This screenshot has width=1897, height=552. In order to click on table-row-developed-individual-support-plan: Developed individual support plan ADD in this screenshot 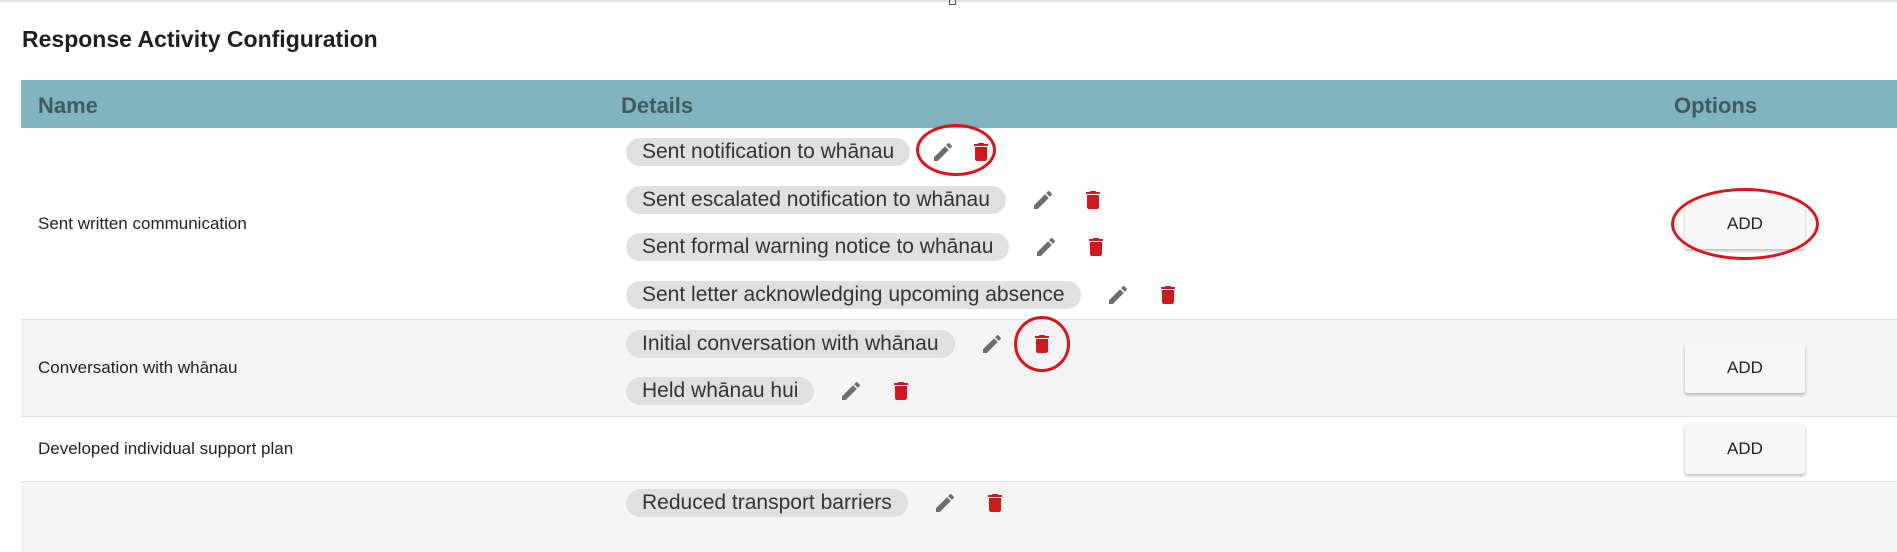, I will do `click(959, 449)`.